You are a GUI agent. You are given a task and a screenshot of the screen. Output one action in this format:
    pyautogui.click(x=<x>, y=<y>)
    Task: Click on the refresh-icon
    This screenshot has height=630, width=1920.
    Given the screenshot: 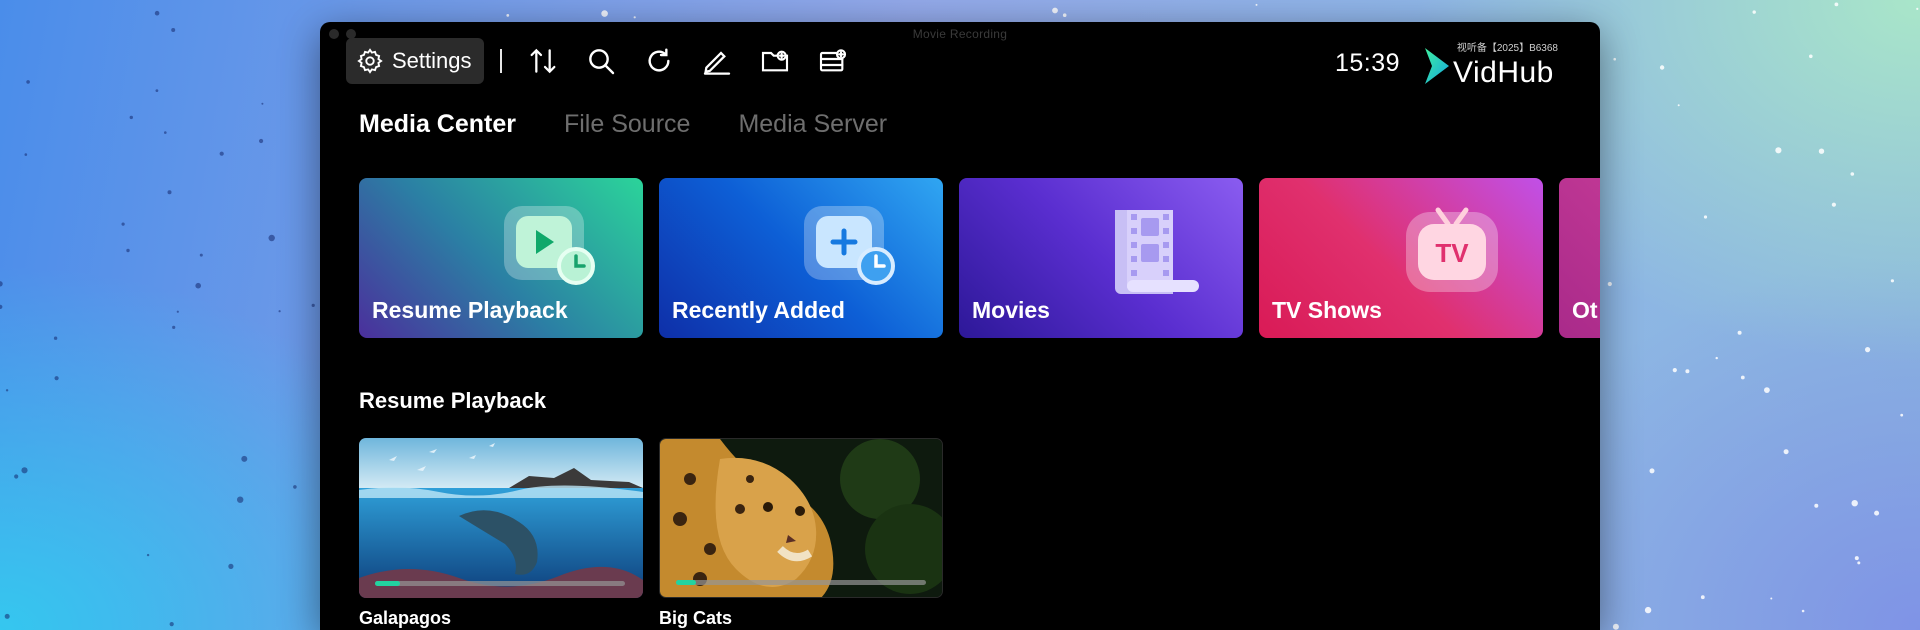 What is the action you would take?
    pyautogui.click(x=658, y=60)
    